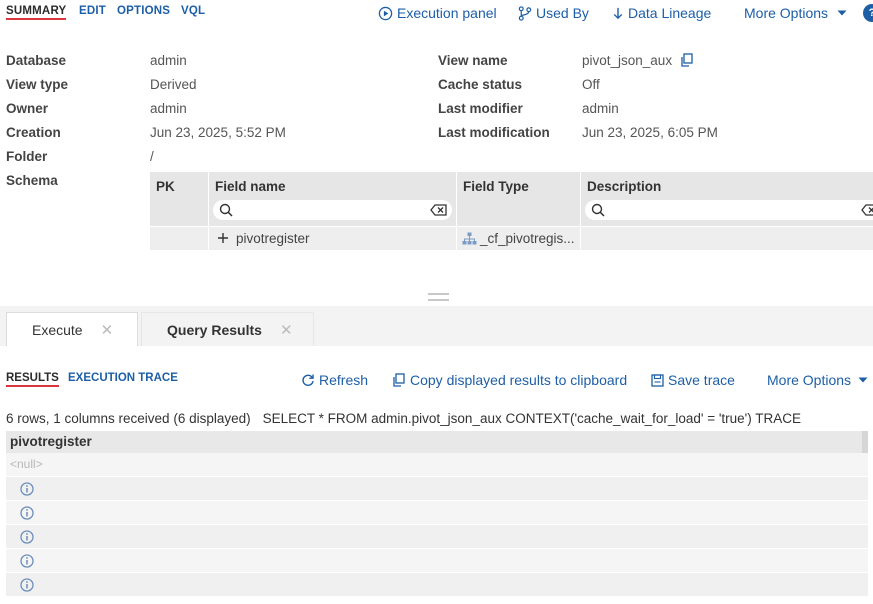 This screenshot has height=604, width=873. Describe the element at coordinates (250, 186) in the screenshot. I see `field-name-header-label: Field name` at that location.